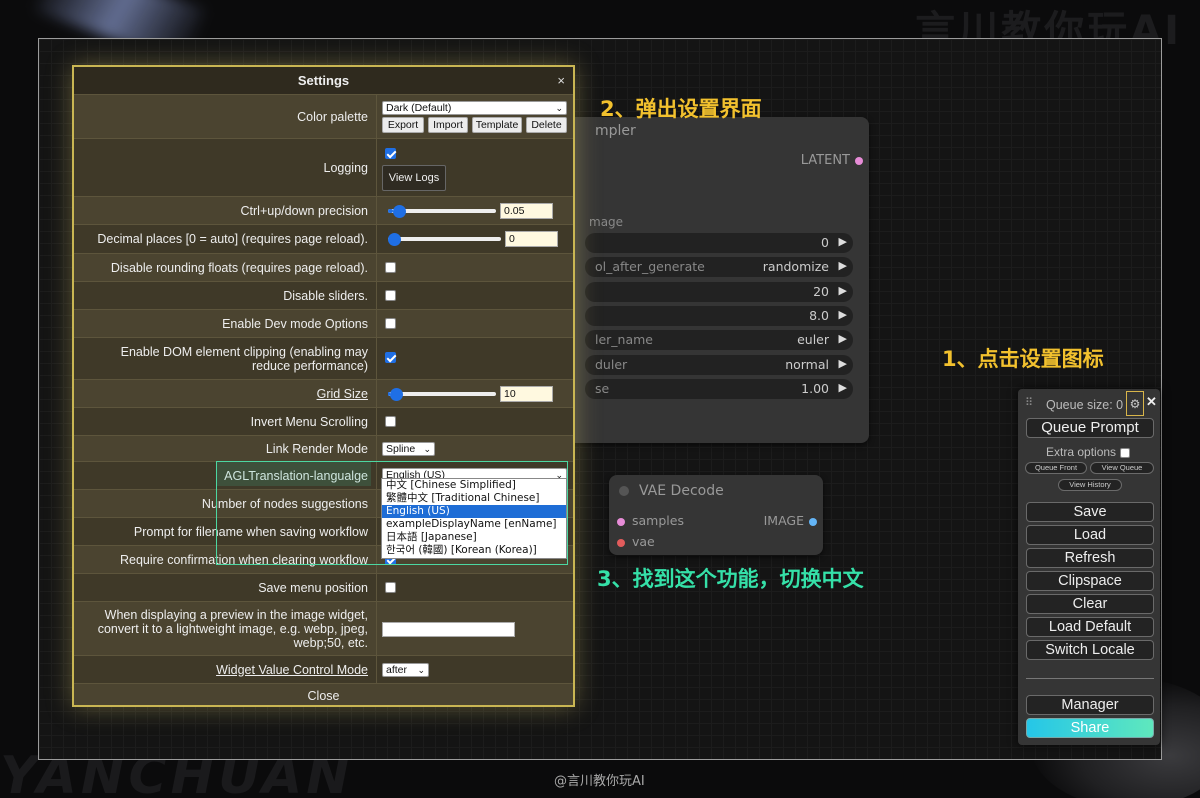 Image resolution: width=1200 pixels, height=798 pixels. What do you see at coordinates (323, 210) in the screenshot?
I see `setting-precision: Ctrl+up/down precision 0.05` at bounding box center [323, 210].